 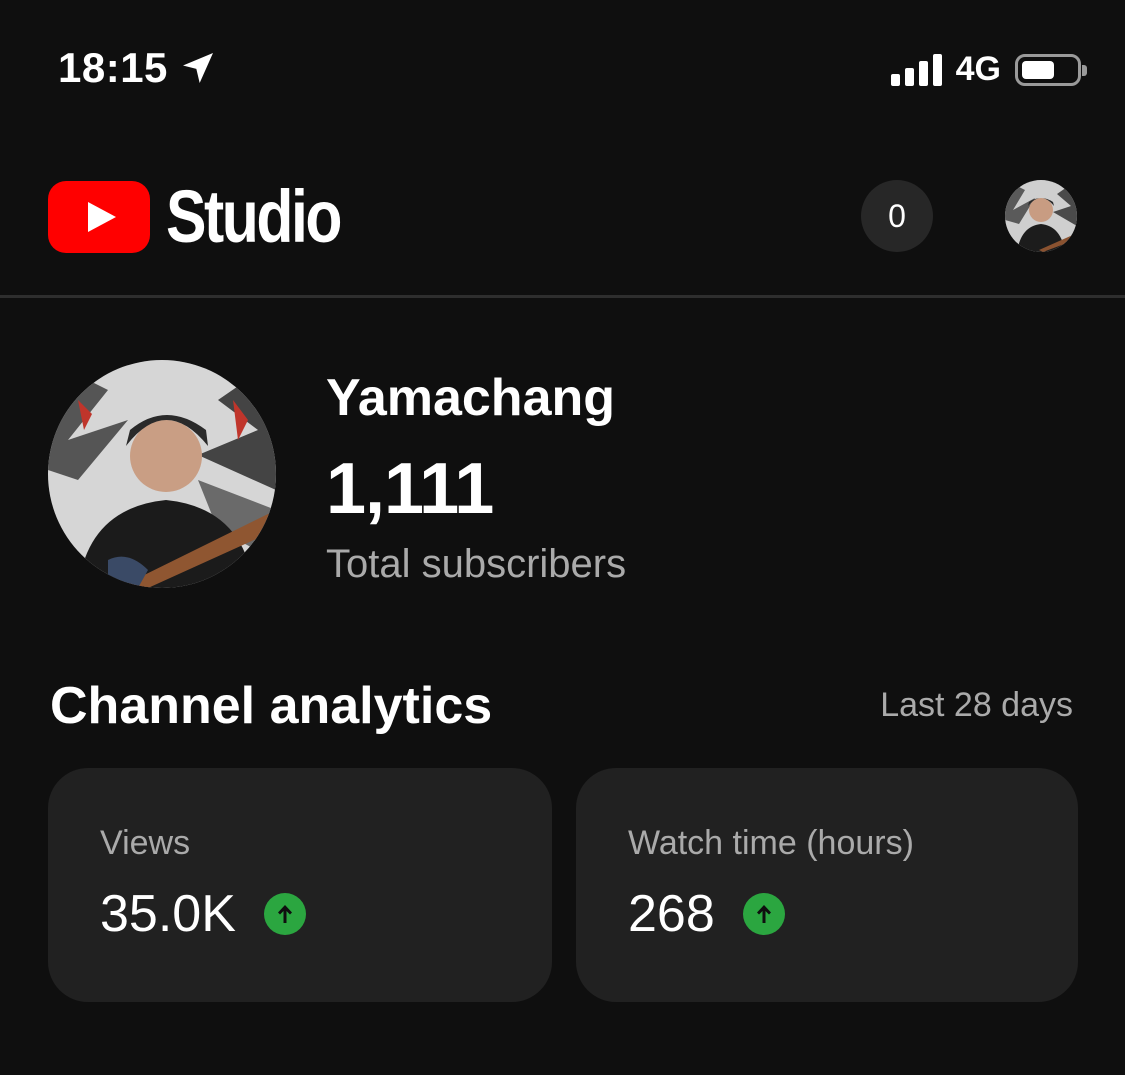 I want to click on channel-name: Yamachang, so click(x=471, y=398).